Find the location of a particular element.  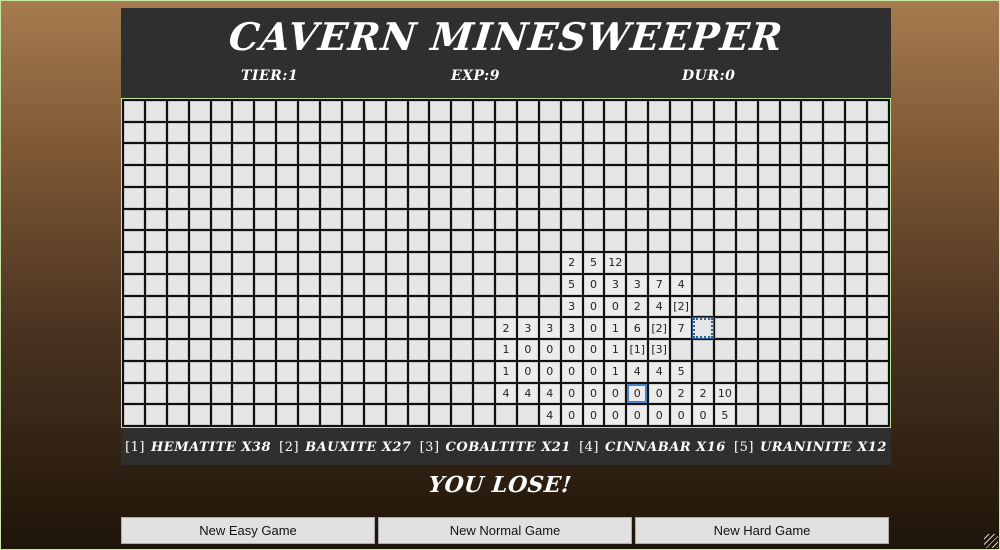

new-normal-game-button: New Normal Game is located at coordinates (505, 530).